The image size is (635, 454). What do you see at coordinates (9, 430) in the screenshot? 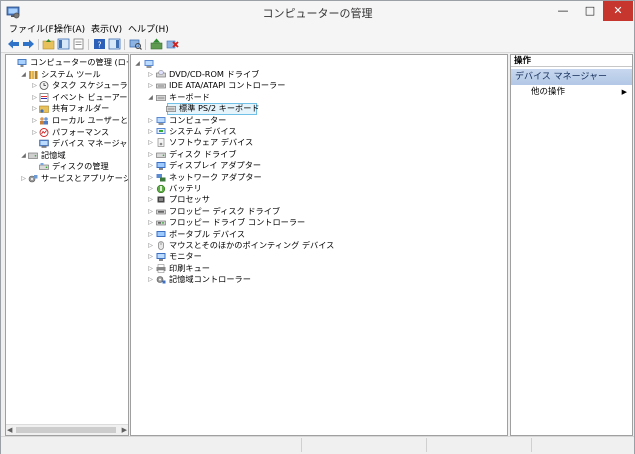
I see `scroll-left-icon: ◀` at bounding box center [9, 430].